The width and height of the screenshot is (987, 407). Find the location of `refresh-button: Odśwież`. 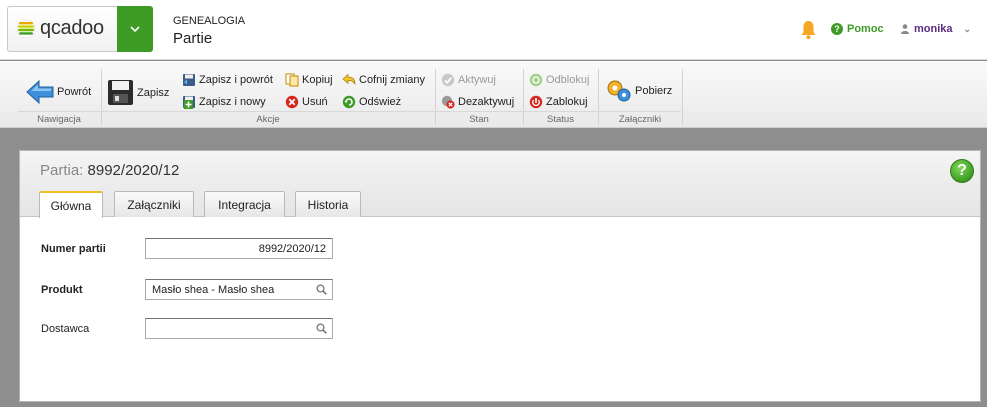

refresh-button: Odśwież is located at coordinates (371, 102).